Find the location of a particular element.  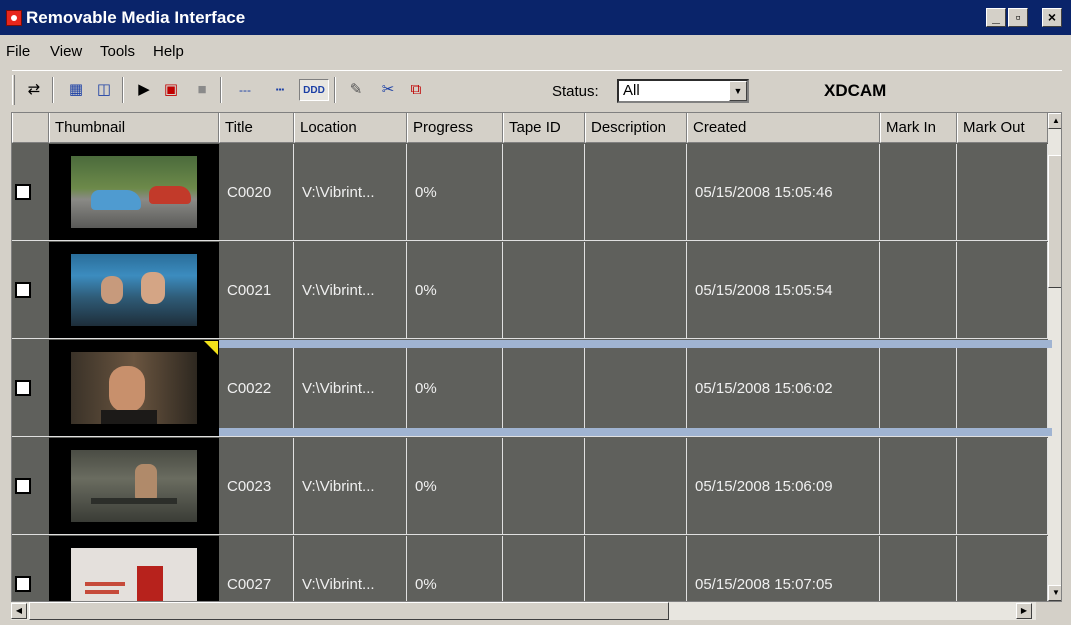

flag-marker is located at coordinates (211, 348).